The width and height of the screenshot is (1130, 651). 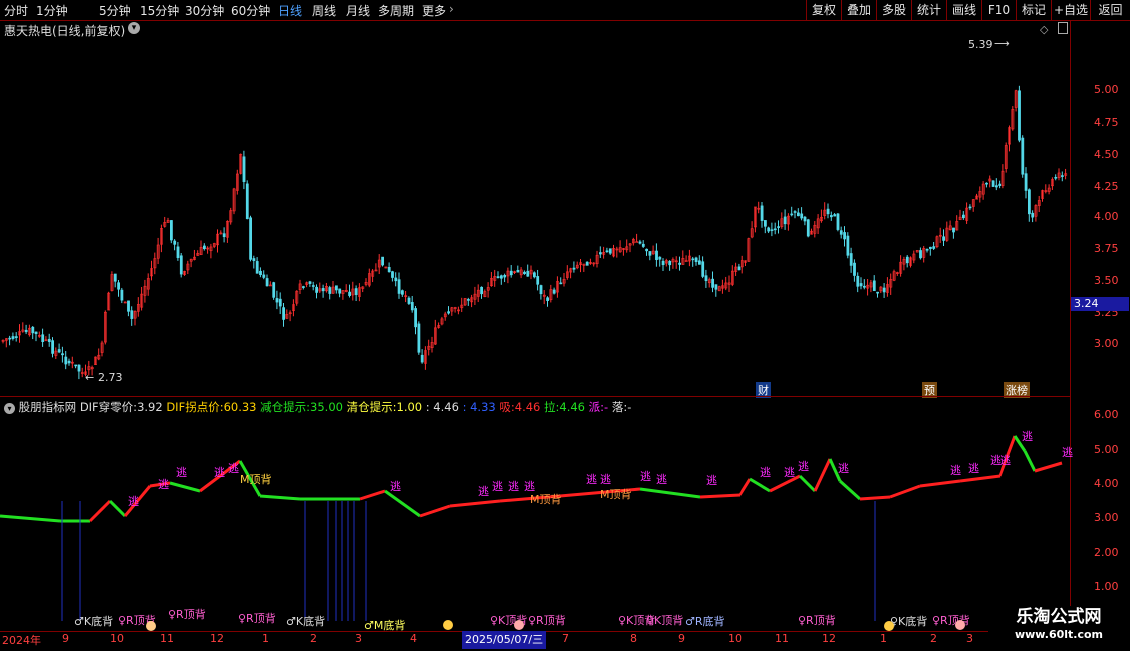 I want to click on overlay-button: 叠加, so click(x=858, y=10).